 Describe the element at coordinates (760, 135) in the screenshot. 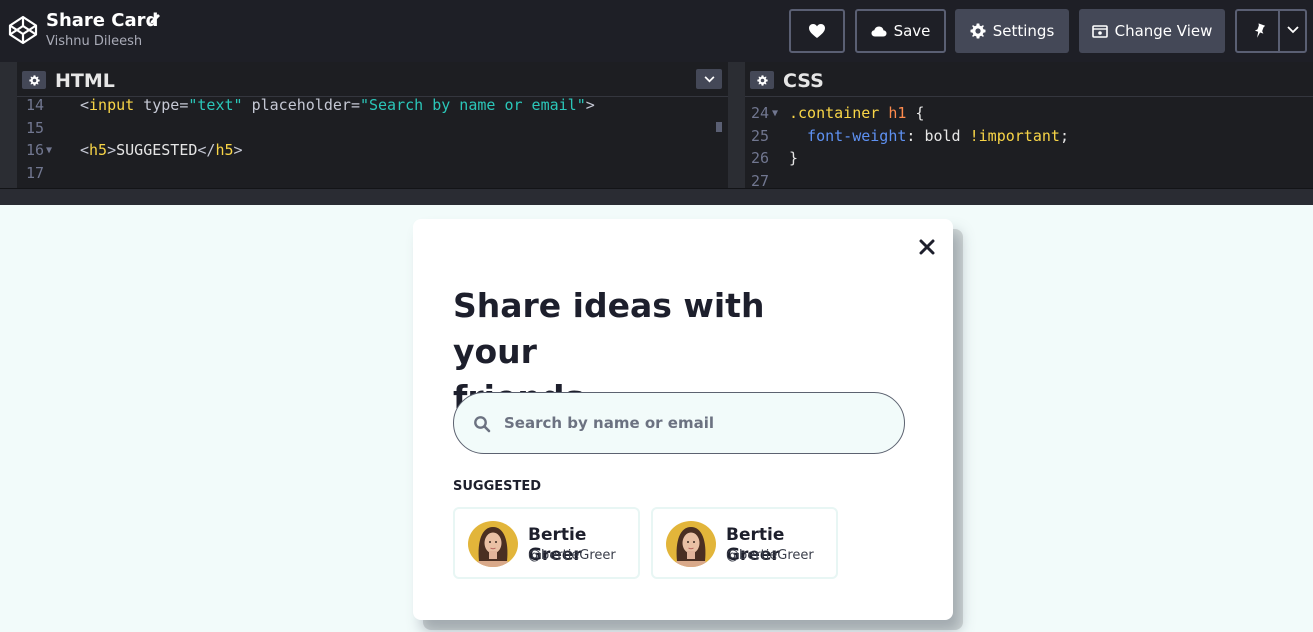

I see `line-number: 25` at that location.